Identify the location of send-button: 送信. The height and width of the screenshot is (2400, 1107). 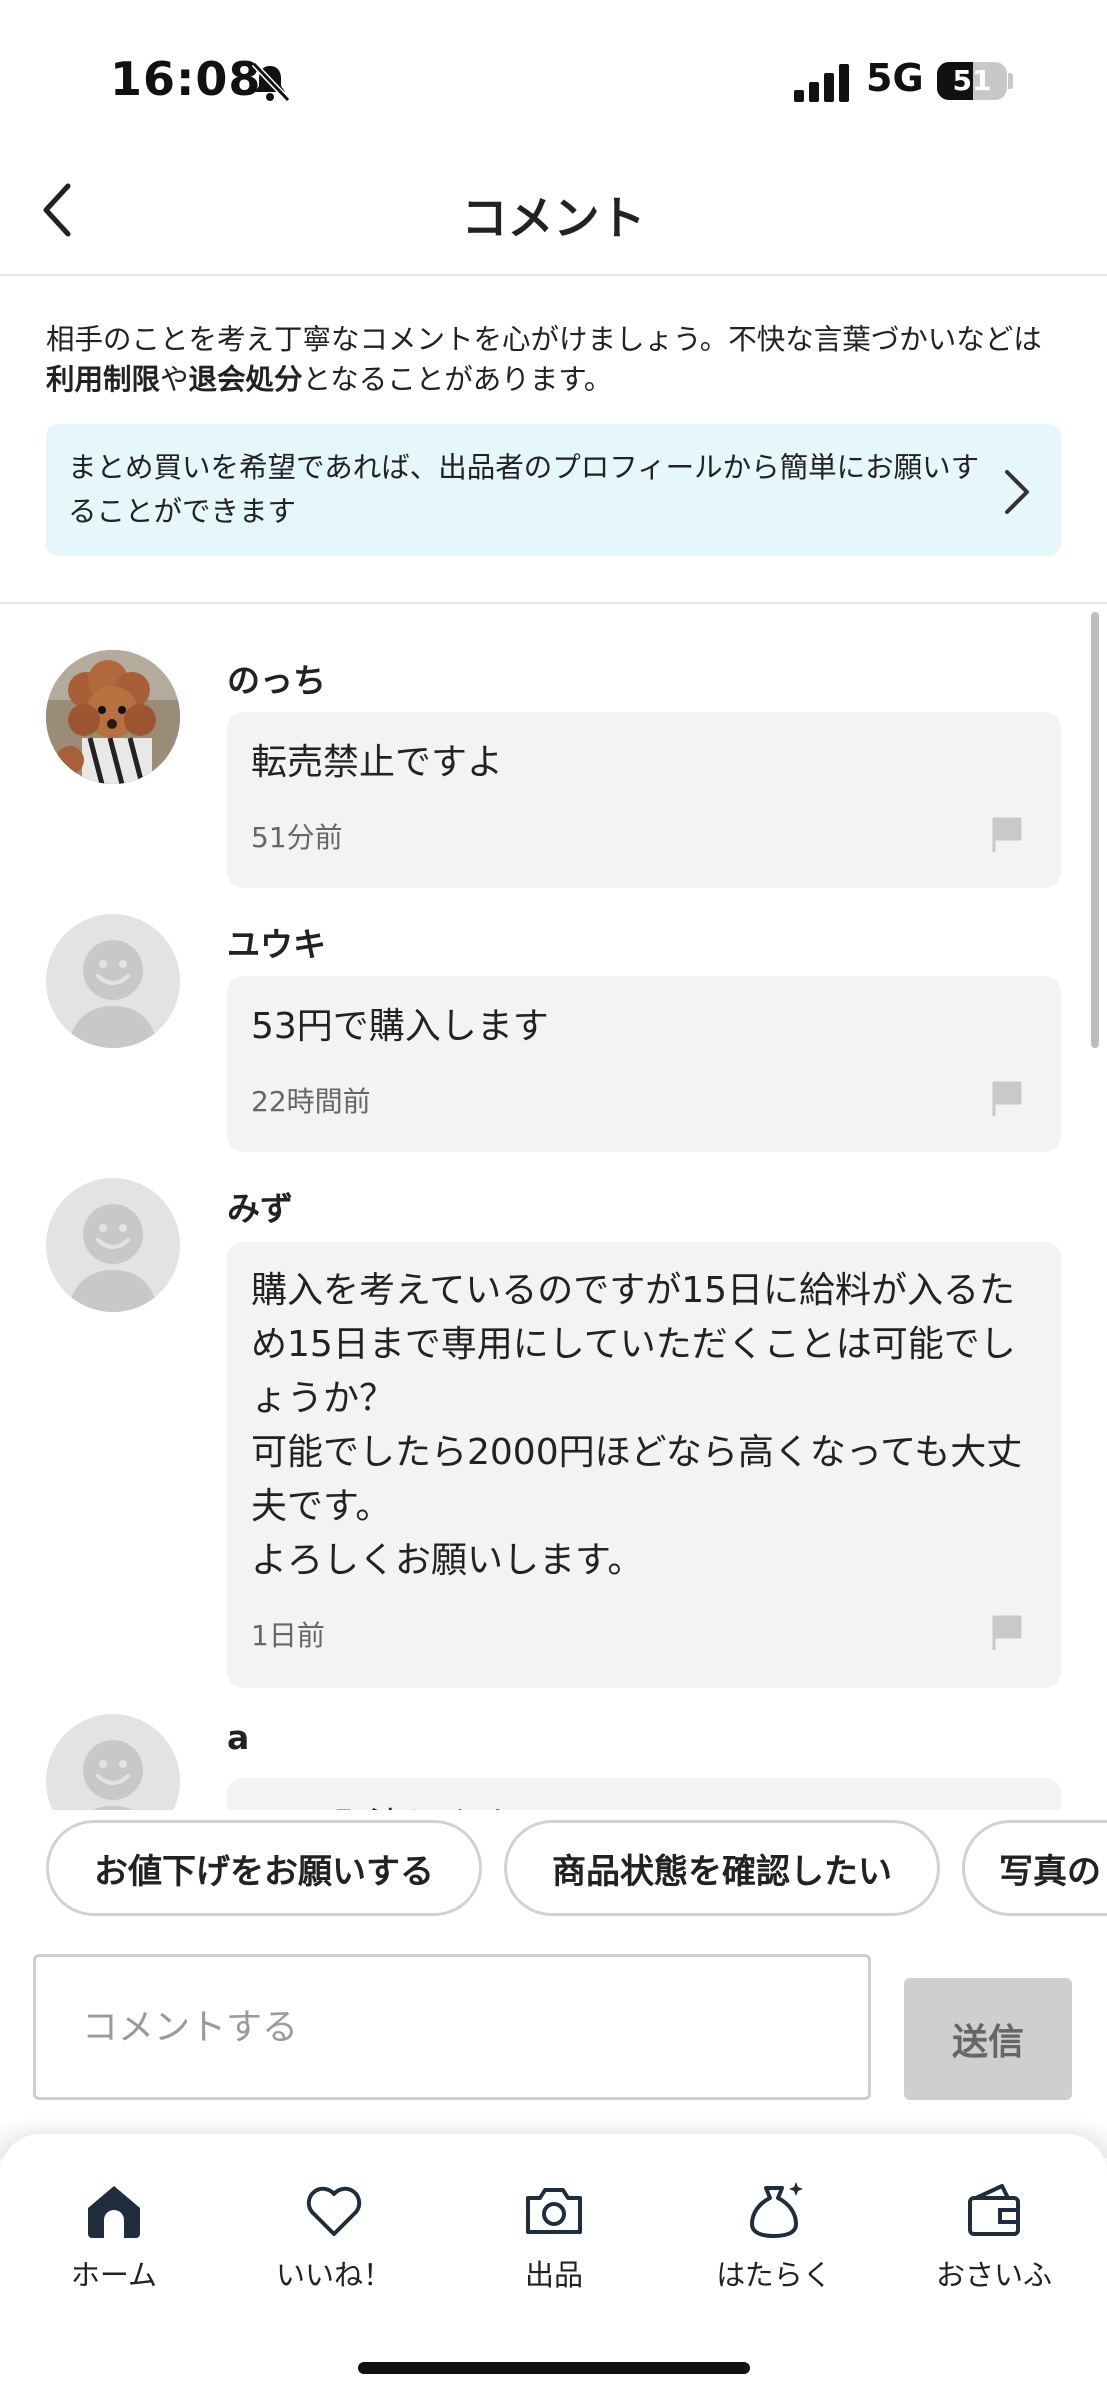
(988, 2039).